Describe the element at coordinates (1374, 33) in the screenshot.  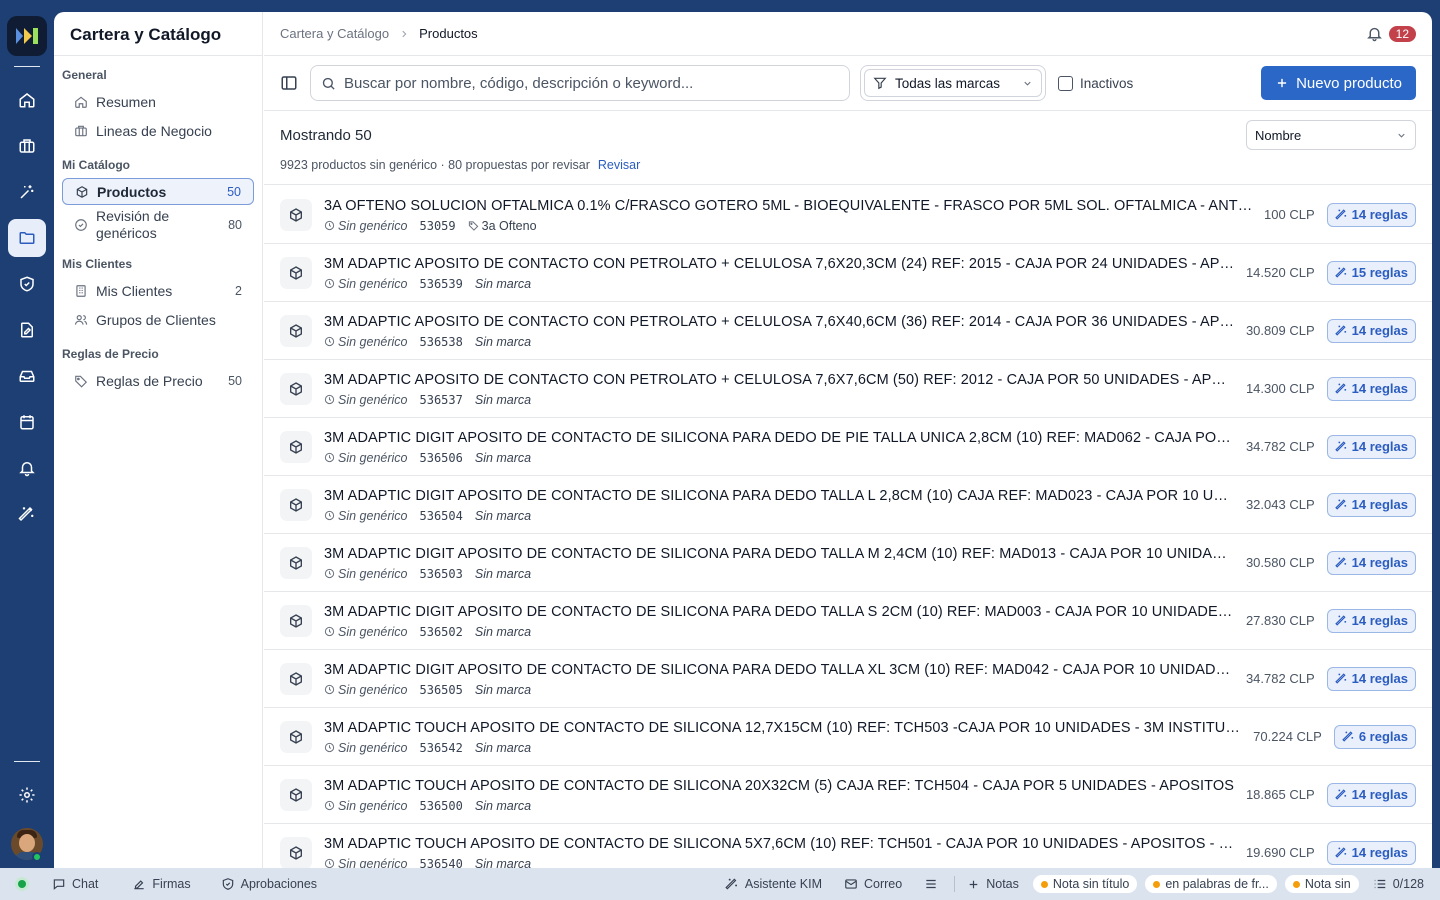
I see `notification-bell-icon` at that location.